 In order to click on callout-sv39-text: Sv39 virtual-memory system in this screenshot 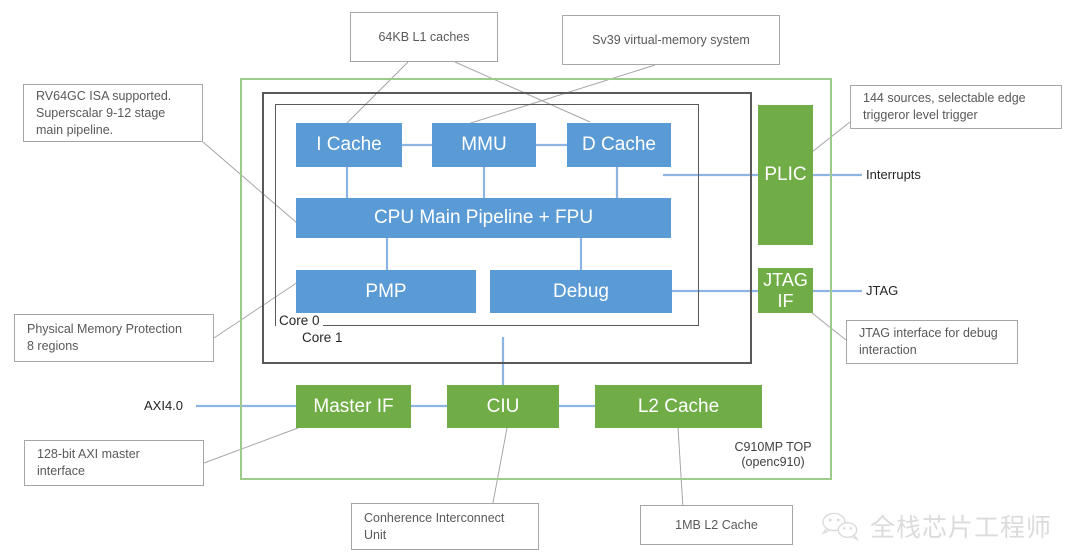, I will do `click(671, 39)`.